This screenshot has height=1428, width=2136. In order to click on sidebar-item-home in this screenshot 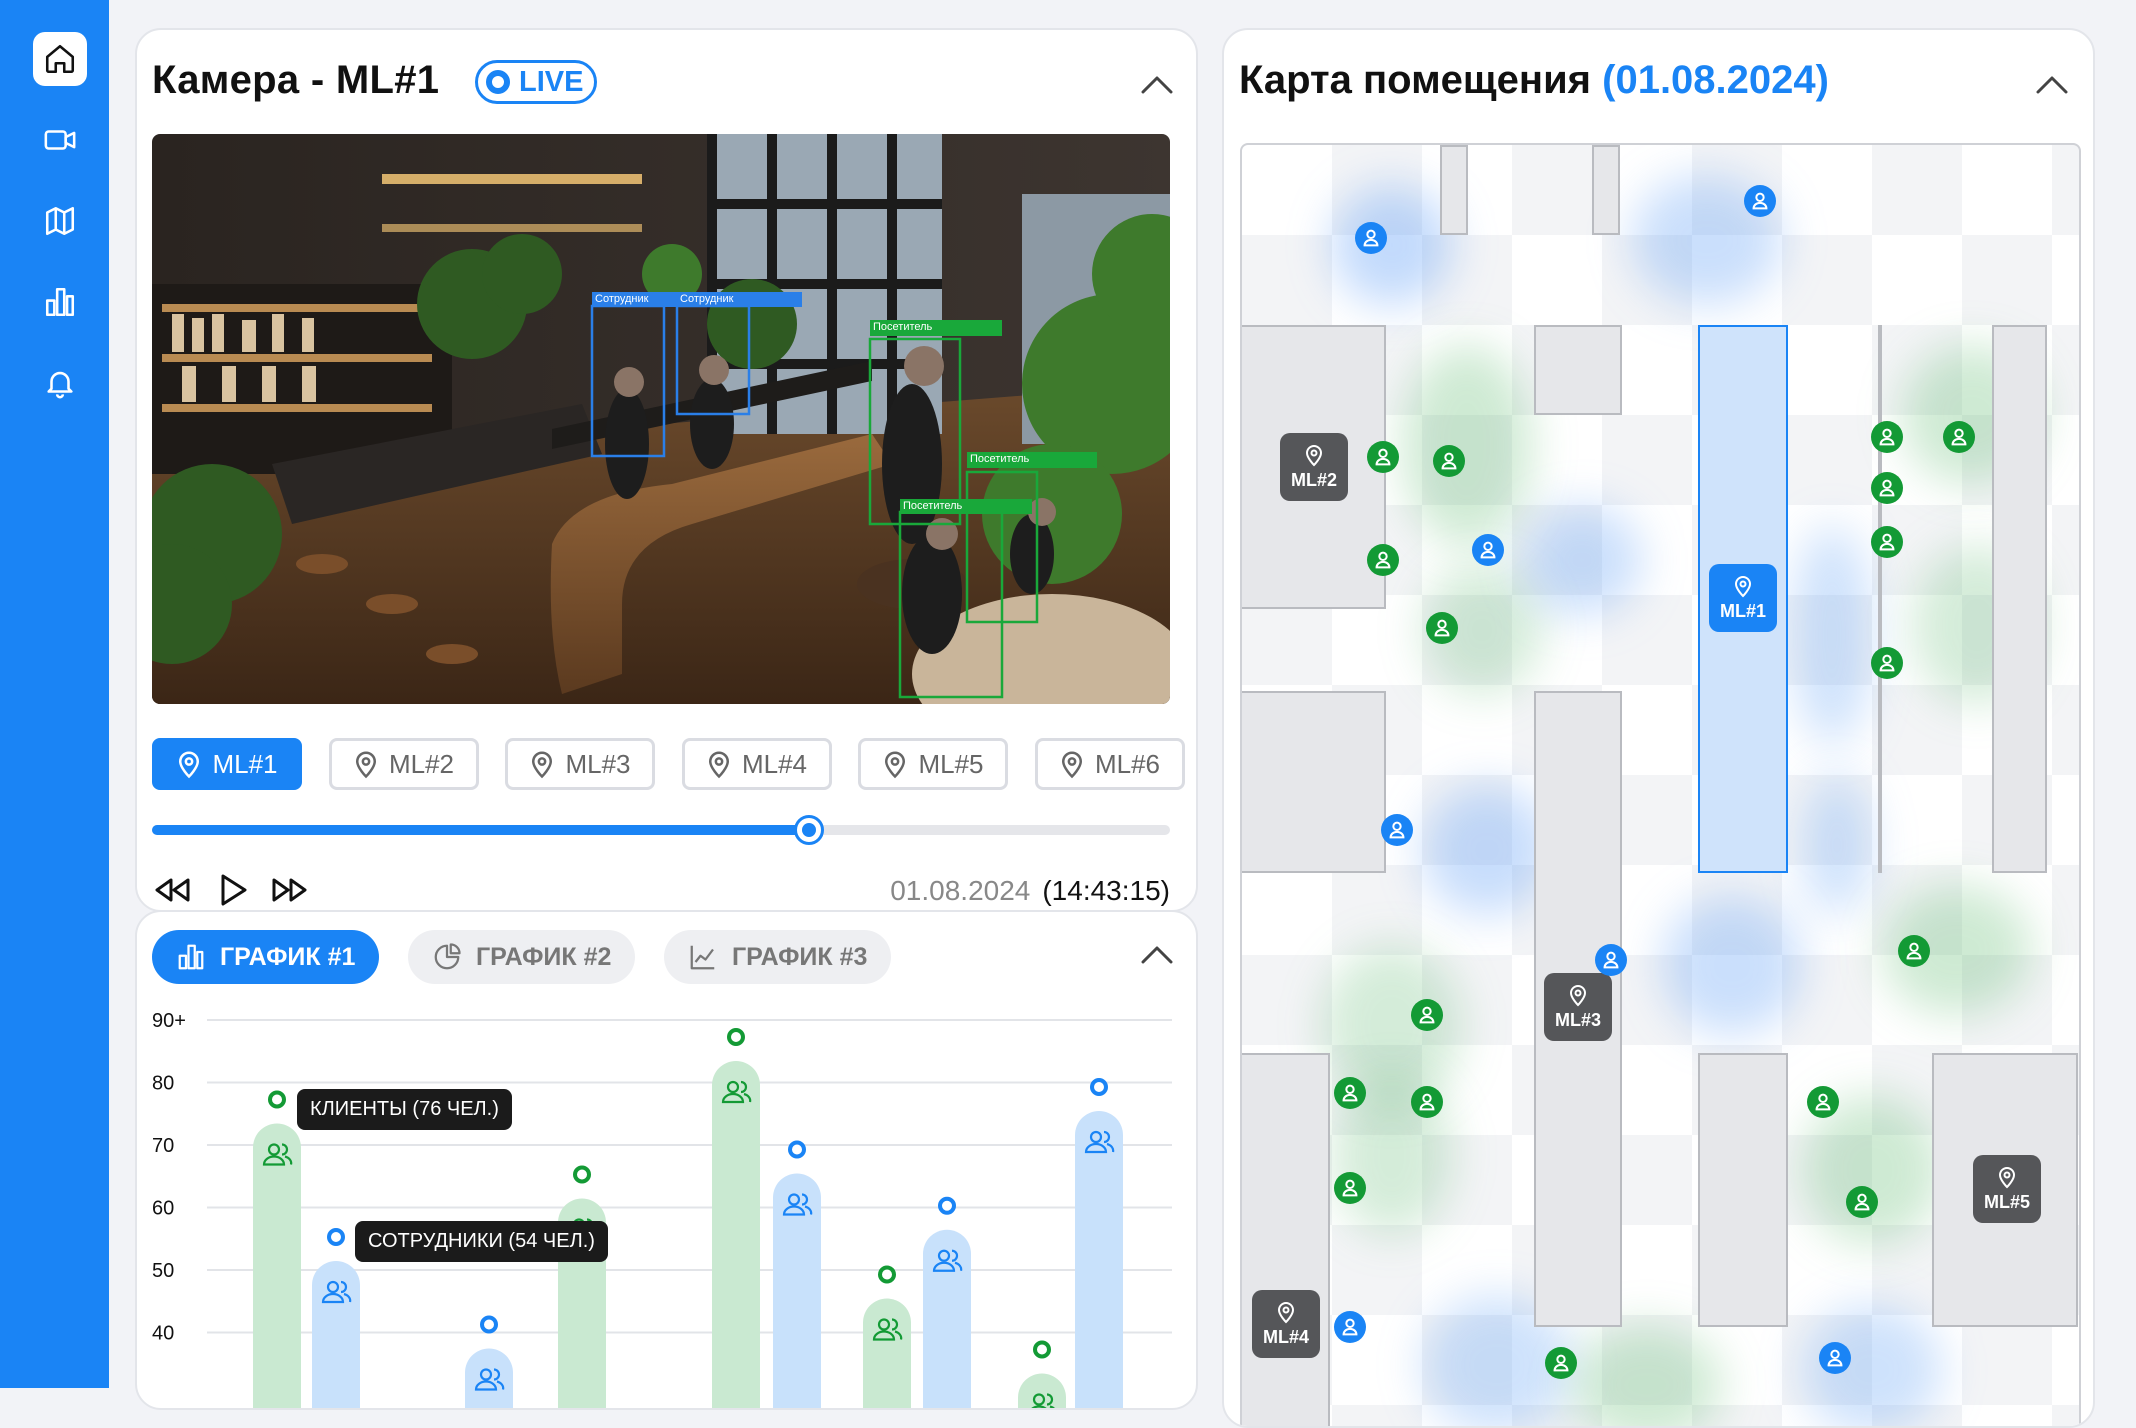, I will do `click(60, 59)`.